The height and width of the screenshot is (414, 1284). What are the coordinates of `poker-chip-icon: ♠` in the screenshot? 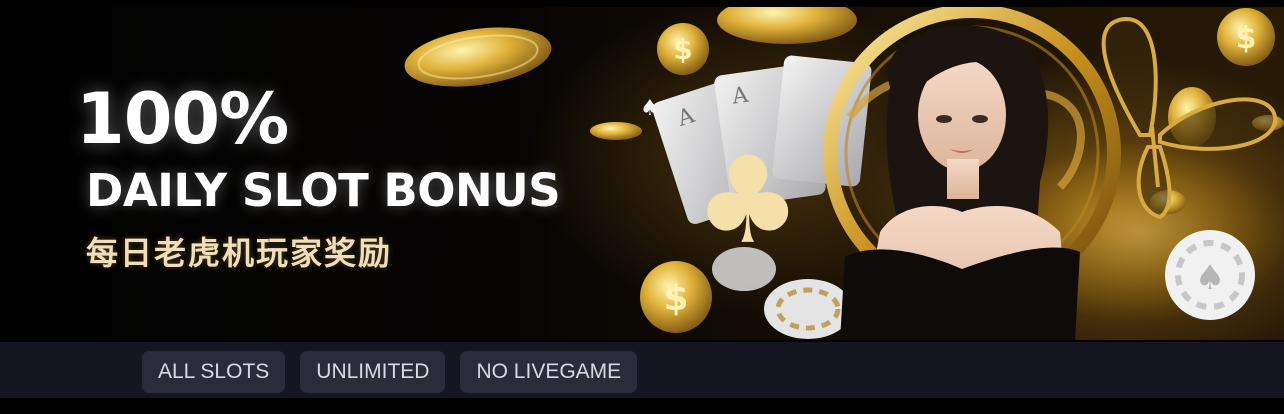 It's located at (1210, 275).